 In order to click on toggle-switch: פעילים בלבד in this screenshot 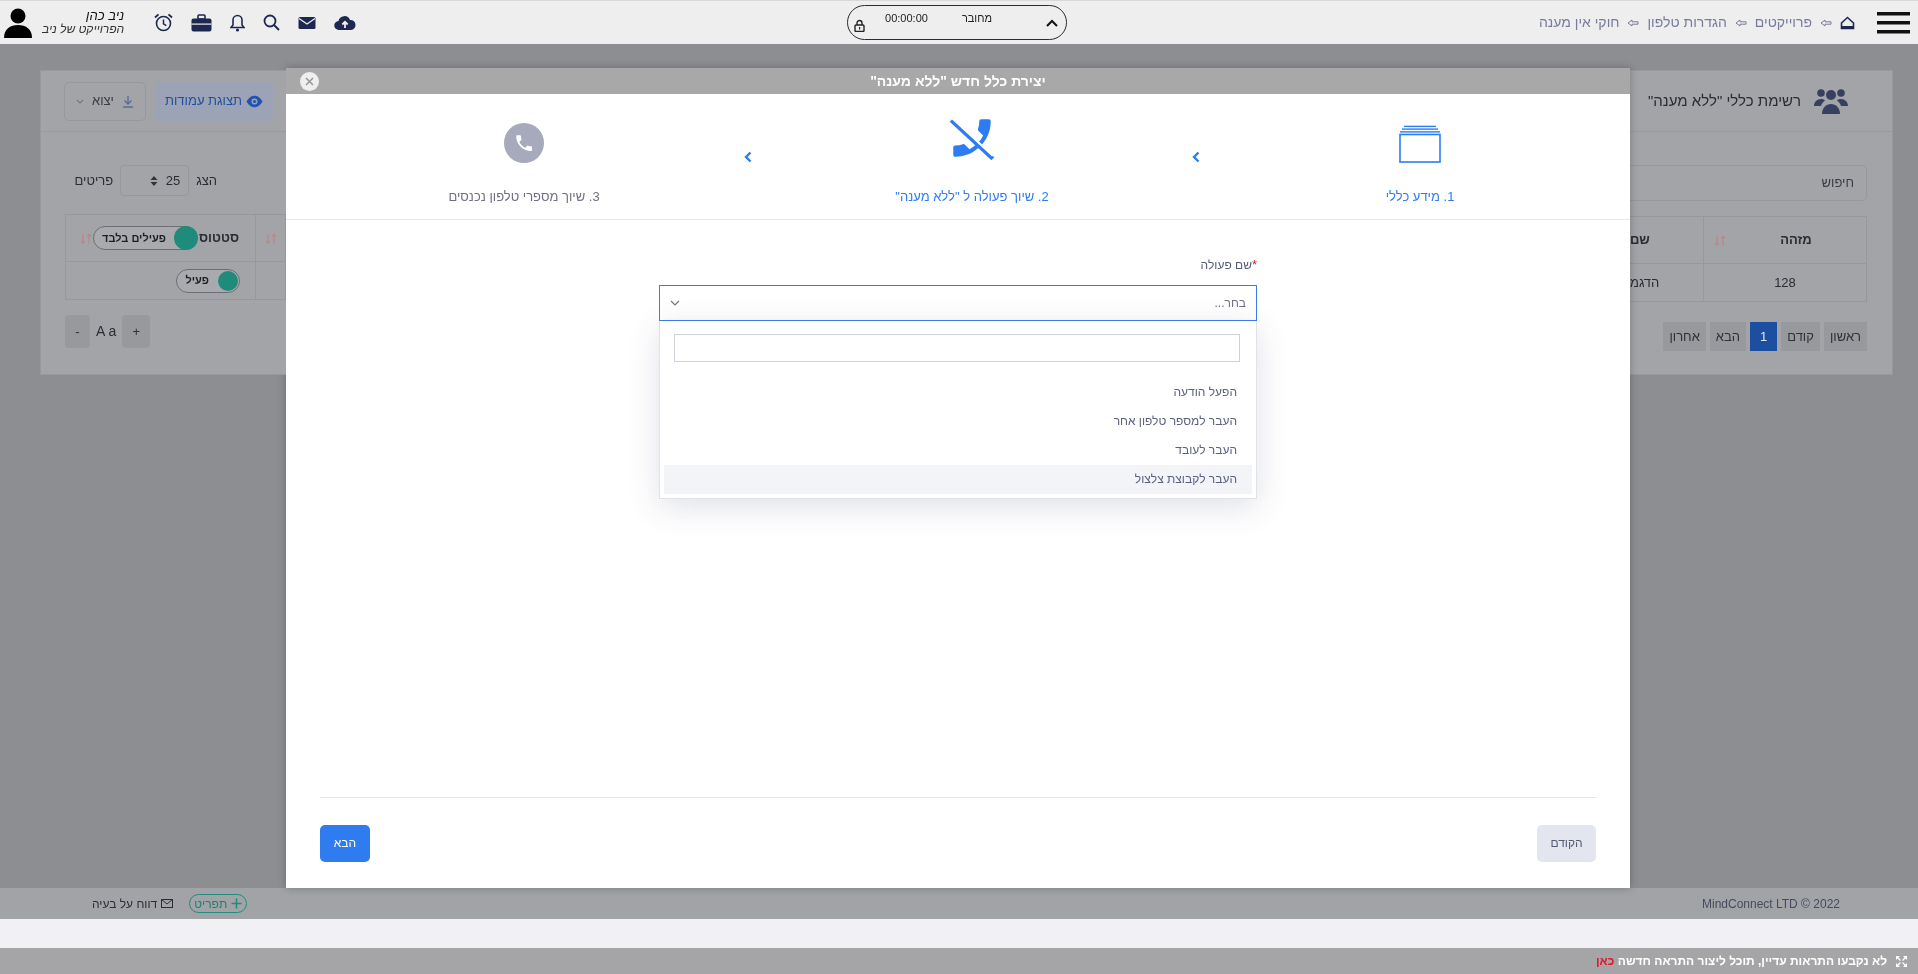, I will do `click(145, 238)`.